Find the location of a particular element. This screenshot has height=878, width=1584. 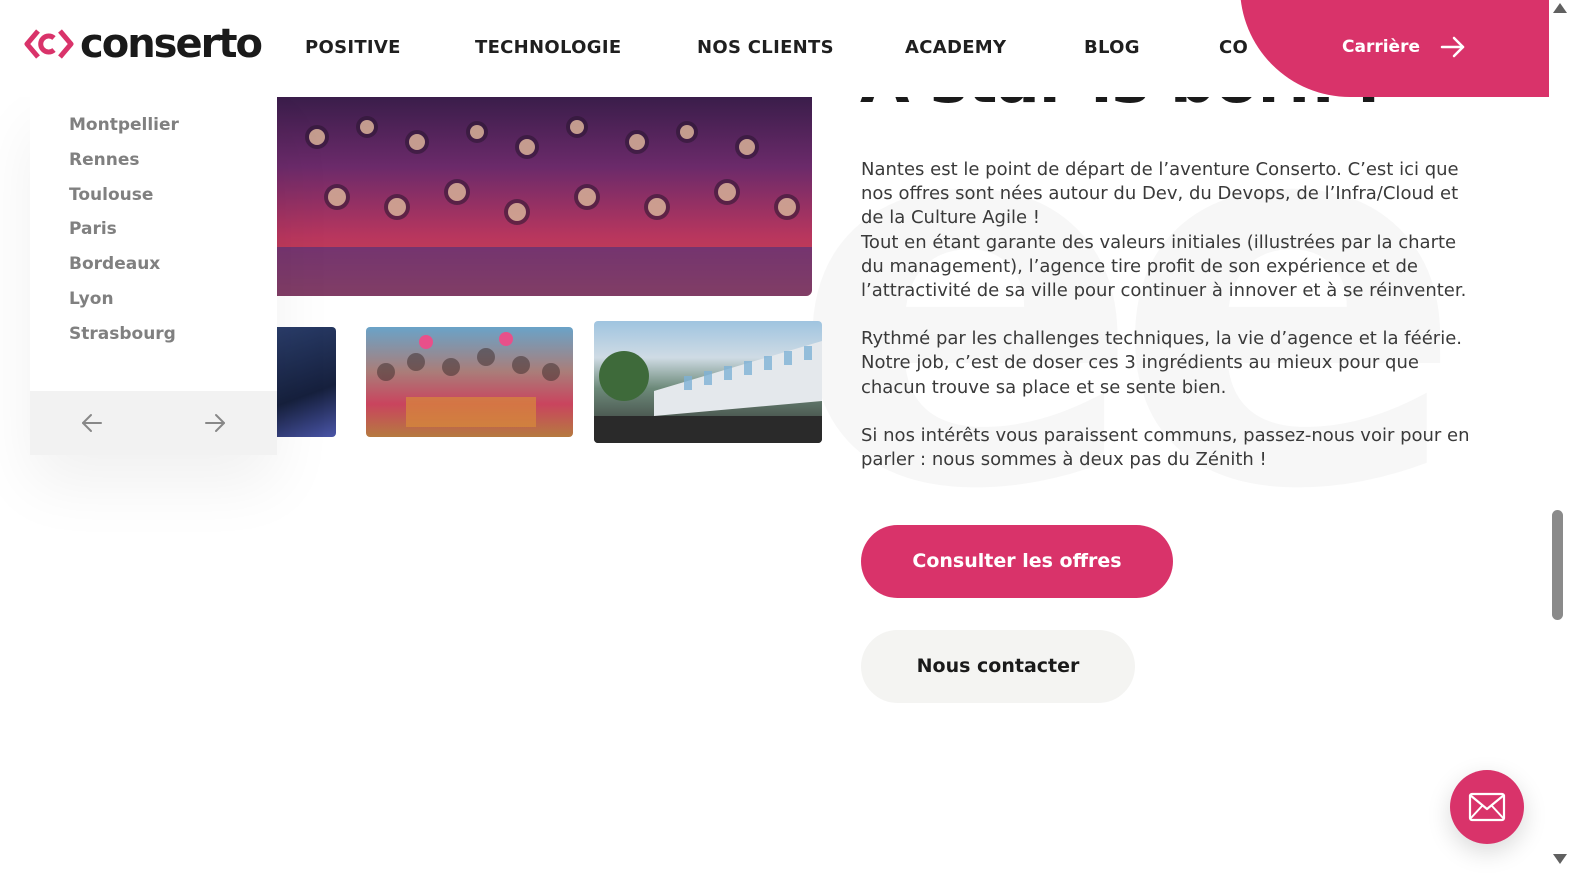

city-item-paris: Paris is located at coordinates (124, 236).